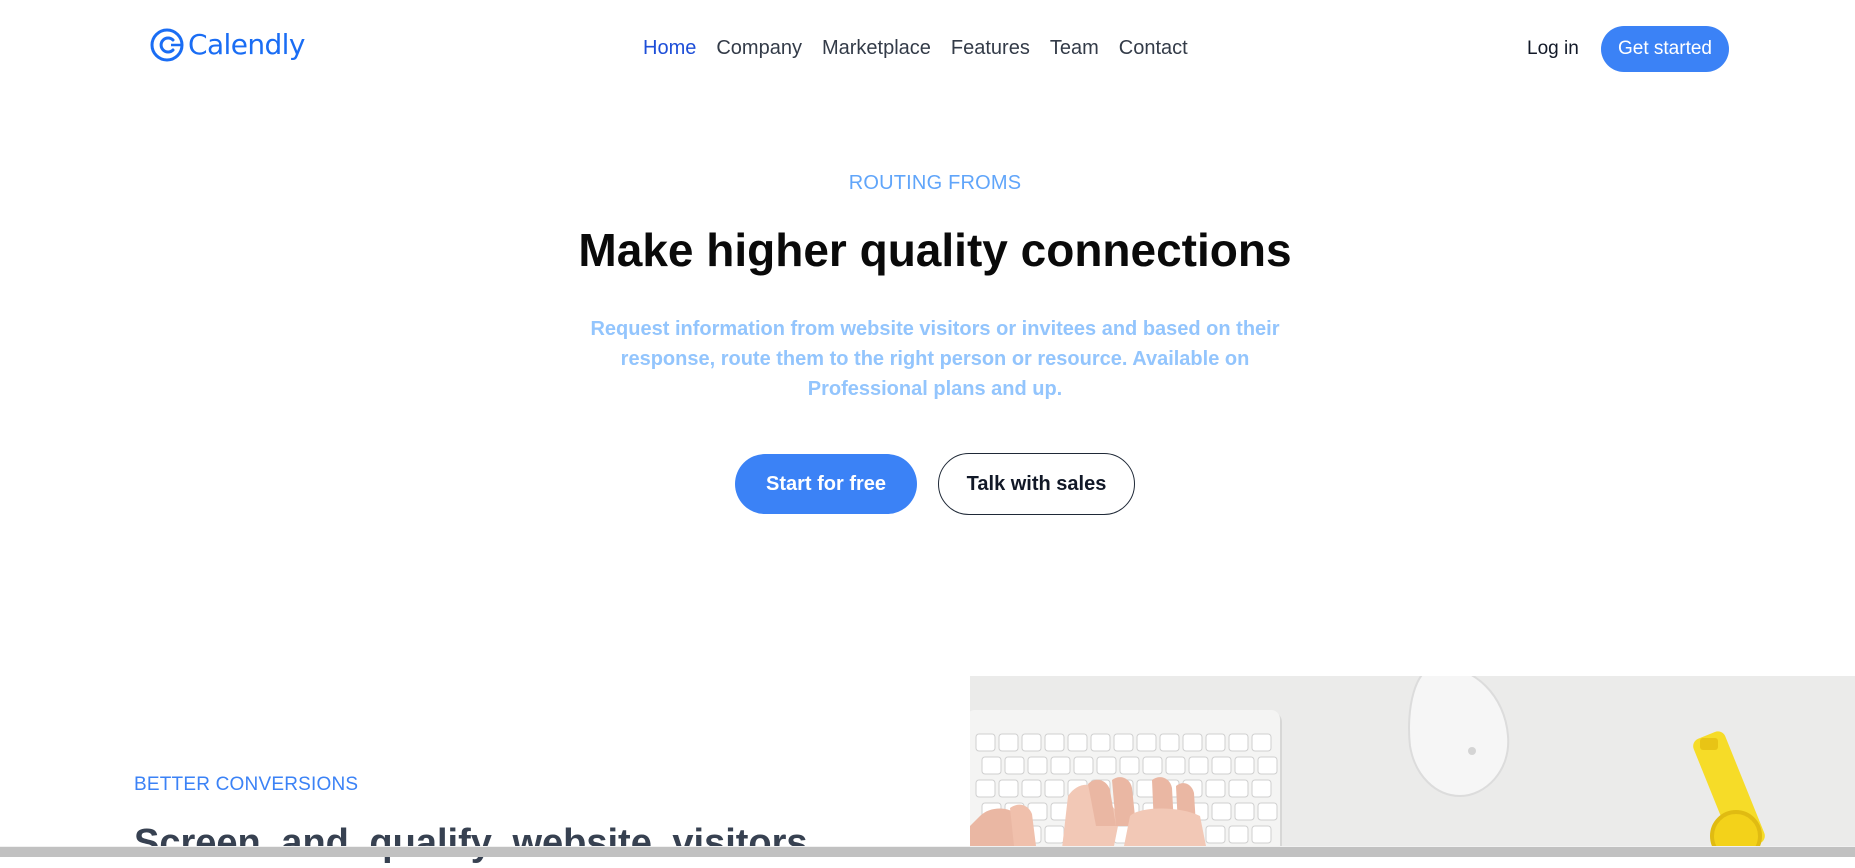 The height and width of the screenshot is (868, 1855). I want to click on nav-link-marketplace: Marketplace, so click(876, 48).